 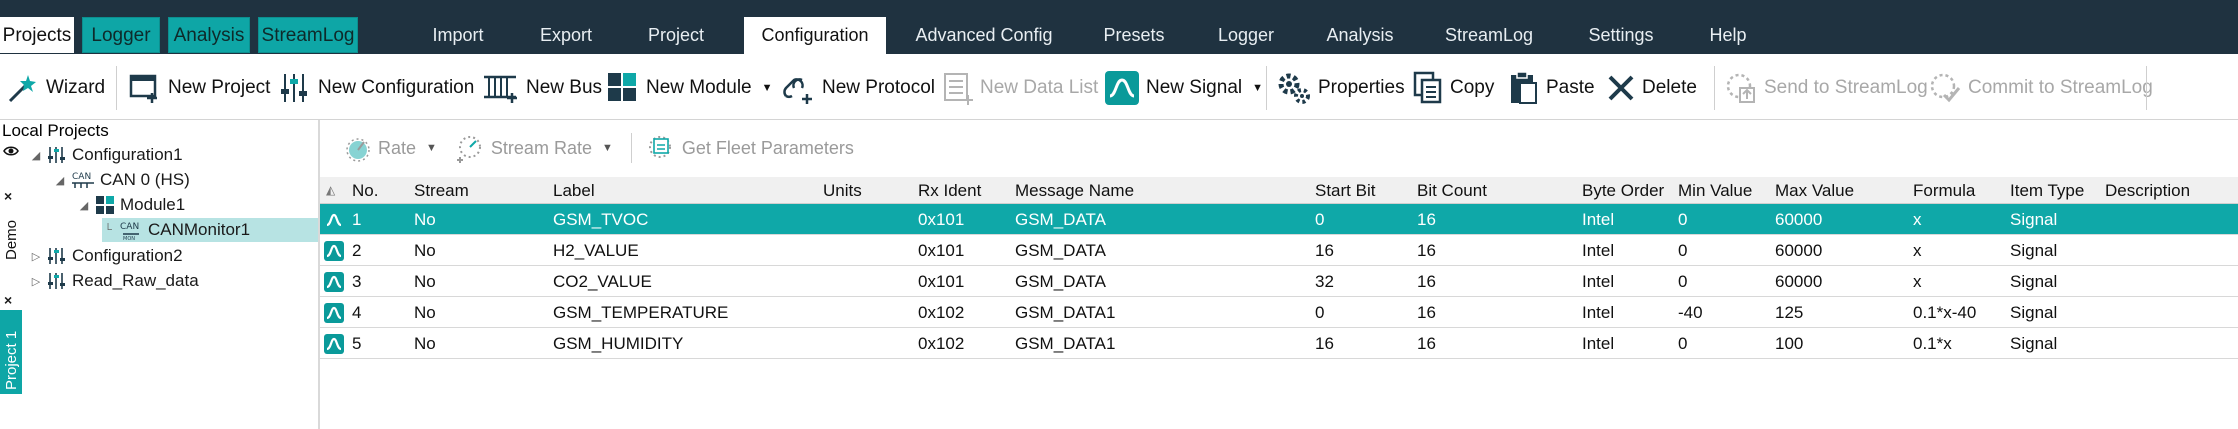 What do you see at coordinates (81, 177) in the screenshot?
I see `svg-text: CAN` at bounding box center [81, 177].